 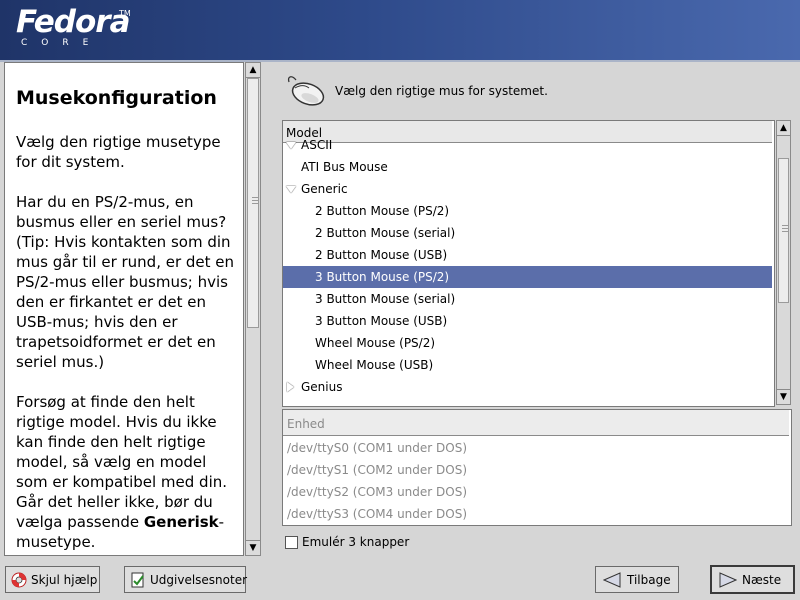 I want to click on fedora-logo: Fedora, so click(x=73, y=22).